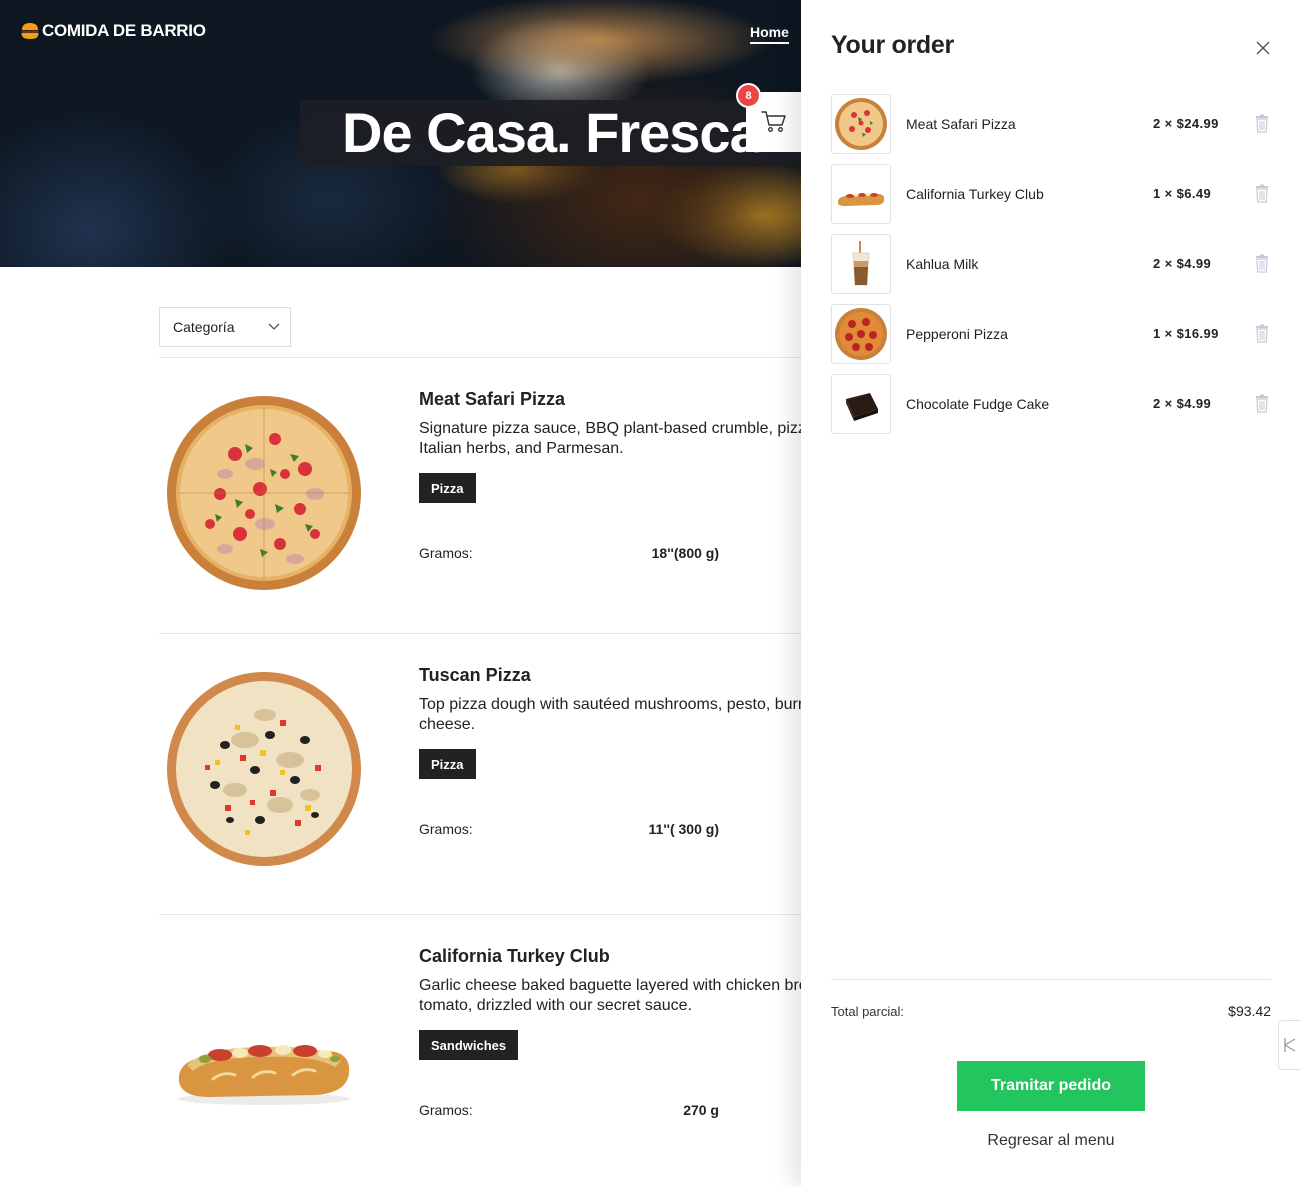 The height and width of the screenshot is (1187, 1301). What do you see at coordinates (1051, 1141) in the screenshot?
I see `back-to-menu-link: Regresar al menu` at bounding box center [1051, 1141].